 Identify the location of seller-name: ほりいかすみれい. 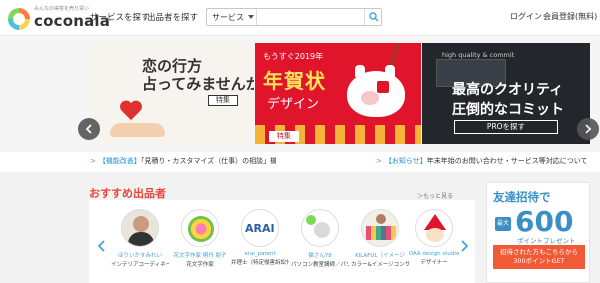
(140, 255).